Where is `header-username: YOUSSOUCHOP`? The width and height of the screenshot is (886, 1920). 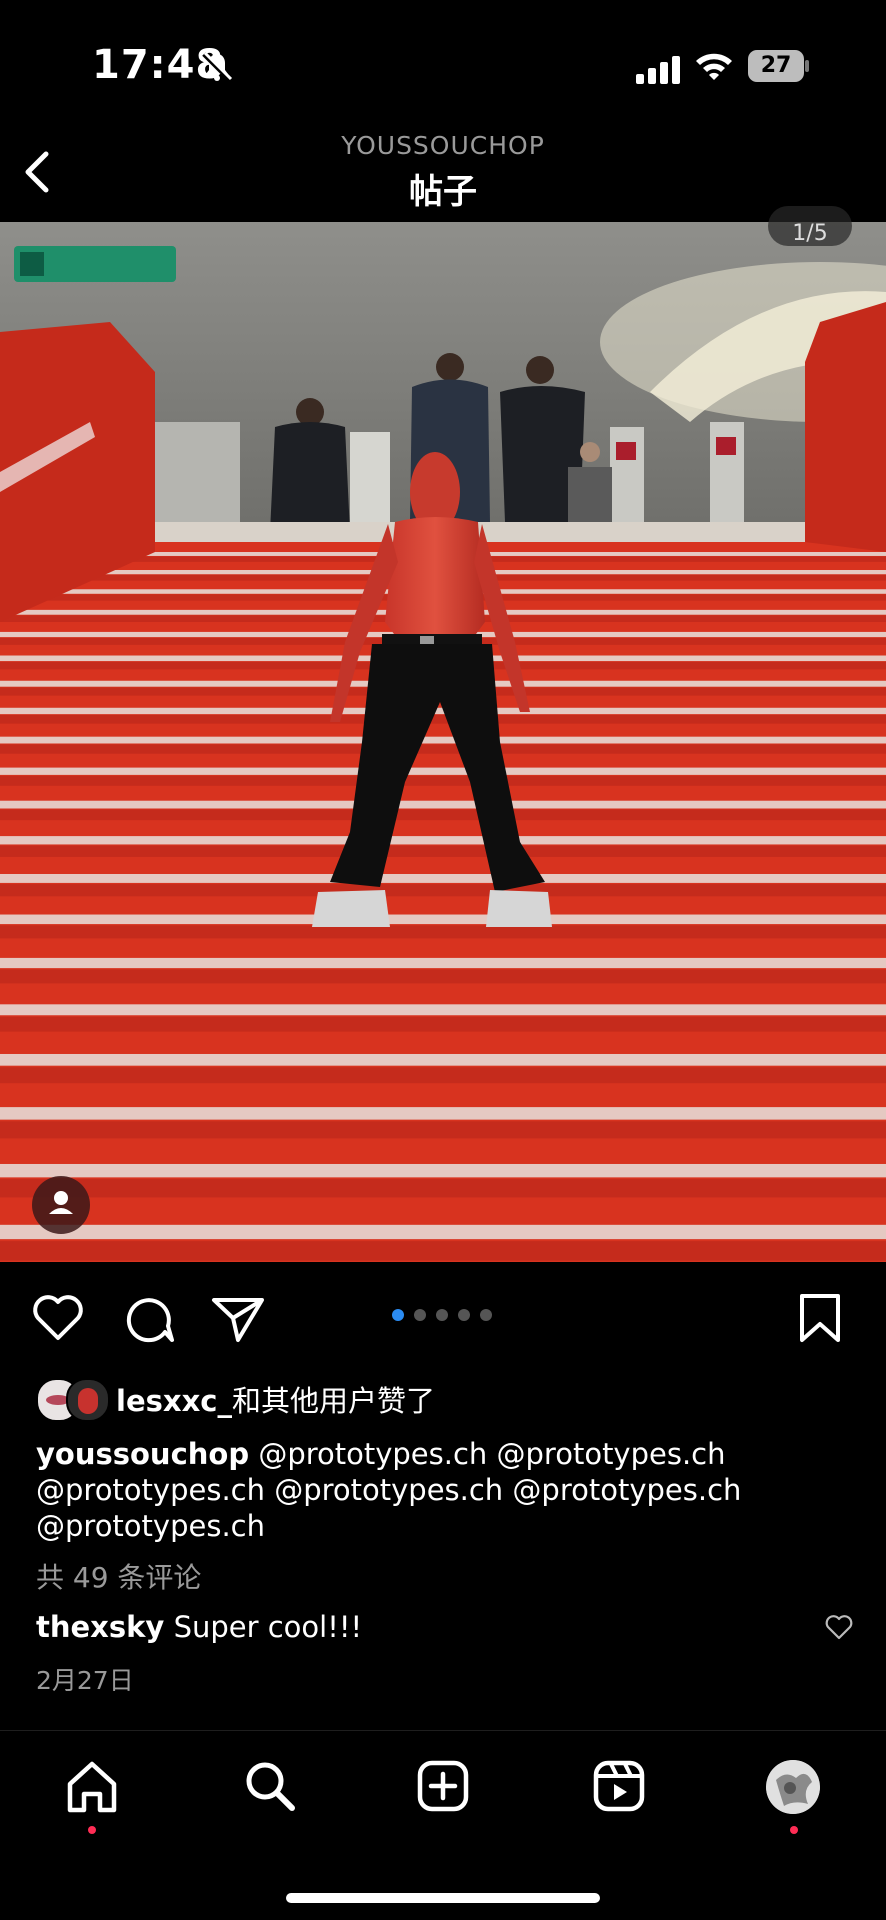
header-username: YOUSSOUCHOP is located at coordinates (443, 145).